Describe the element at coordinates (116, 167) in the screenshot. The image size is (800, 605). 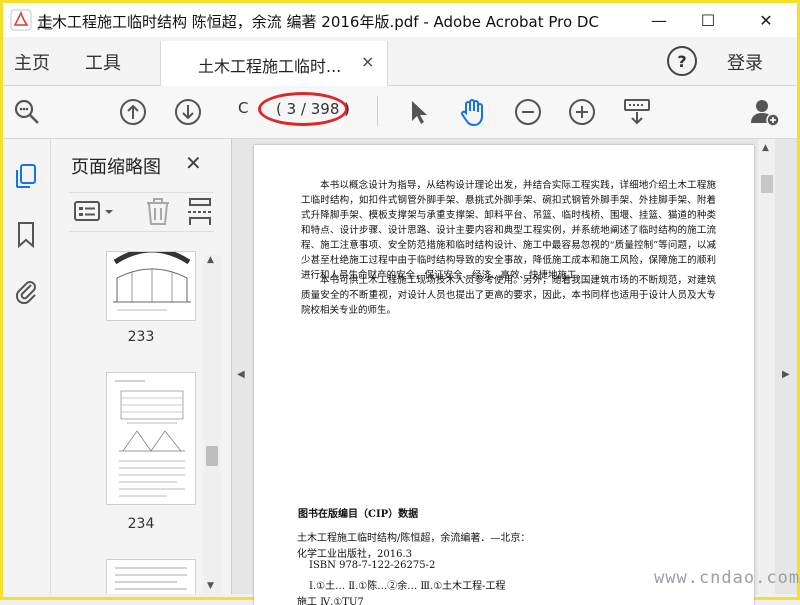
I see `thumbnail-panel-title: 页面缩略图` at that location.